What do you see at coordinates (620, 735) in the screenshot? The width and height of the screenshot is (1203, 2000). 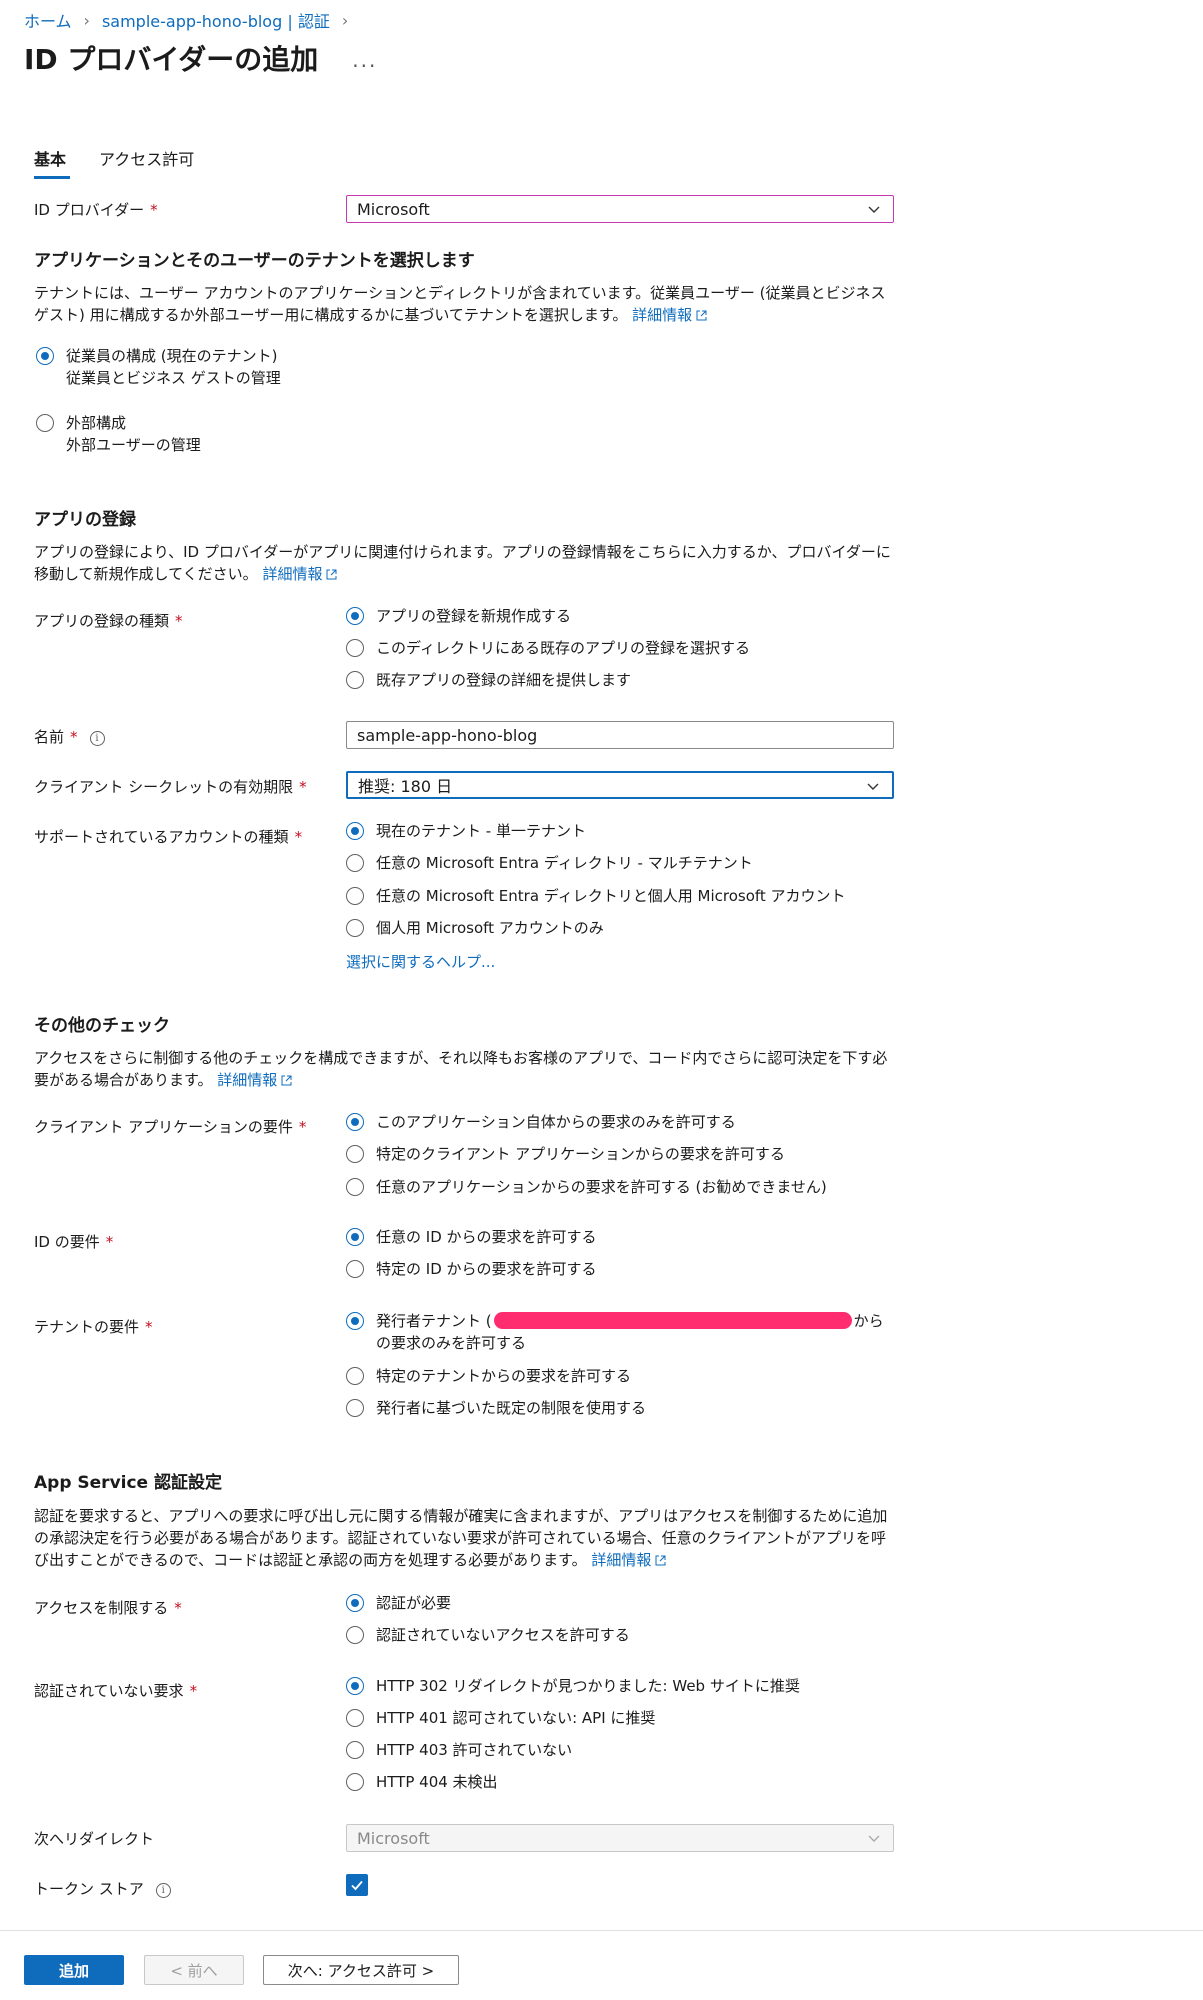 I see `name-input: sample-app-hono-blog` at bounding box center [620, 735].